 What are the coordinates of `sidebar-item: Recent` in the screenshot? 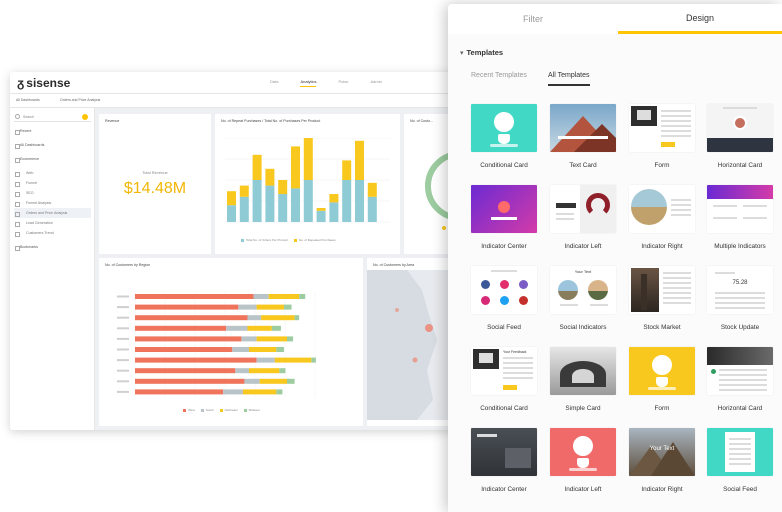 It's located at (52, 131).